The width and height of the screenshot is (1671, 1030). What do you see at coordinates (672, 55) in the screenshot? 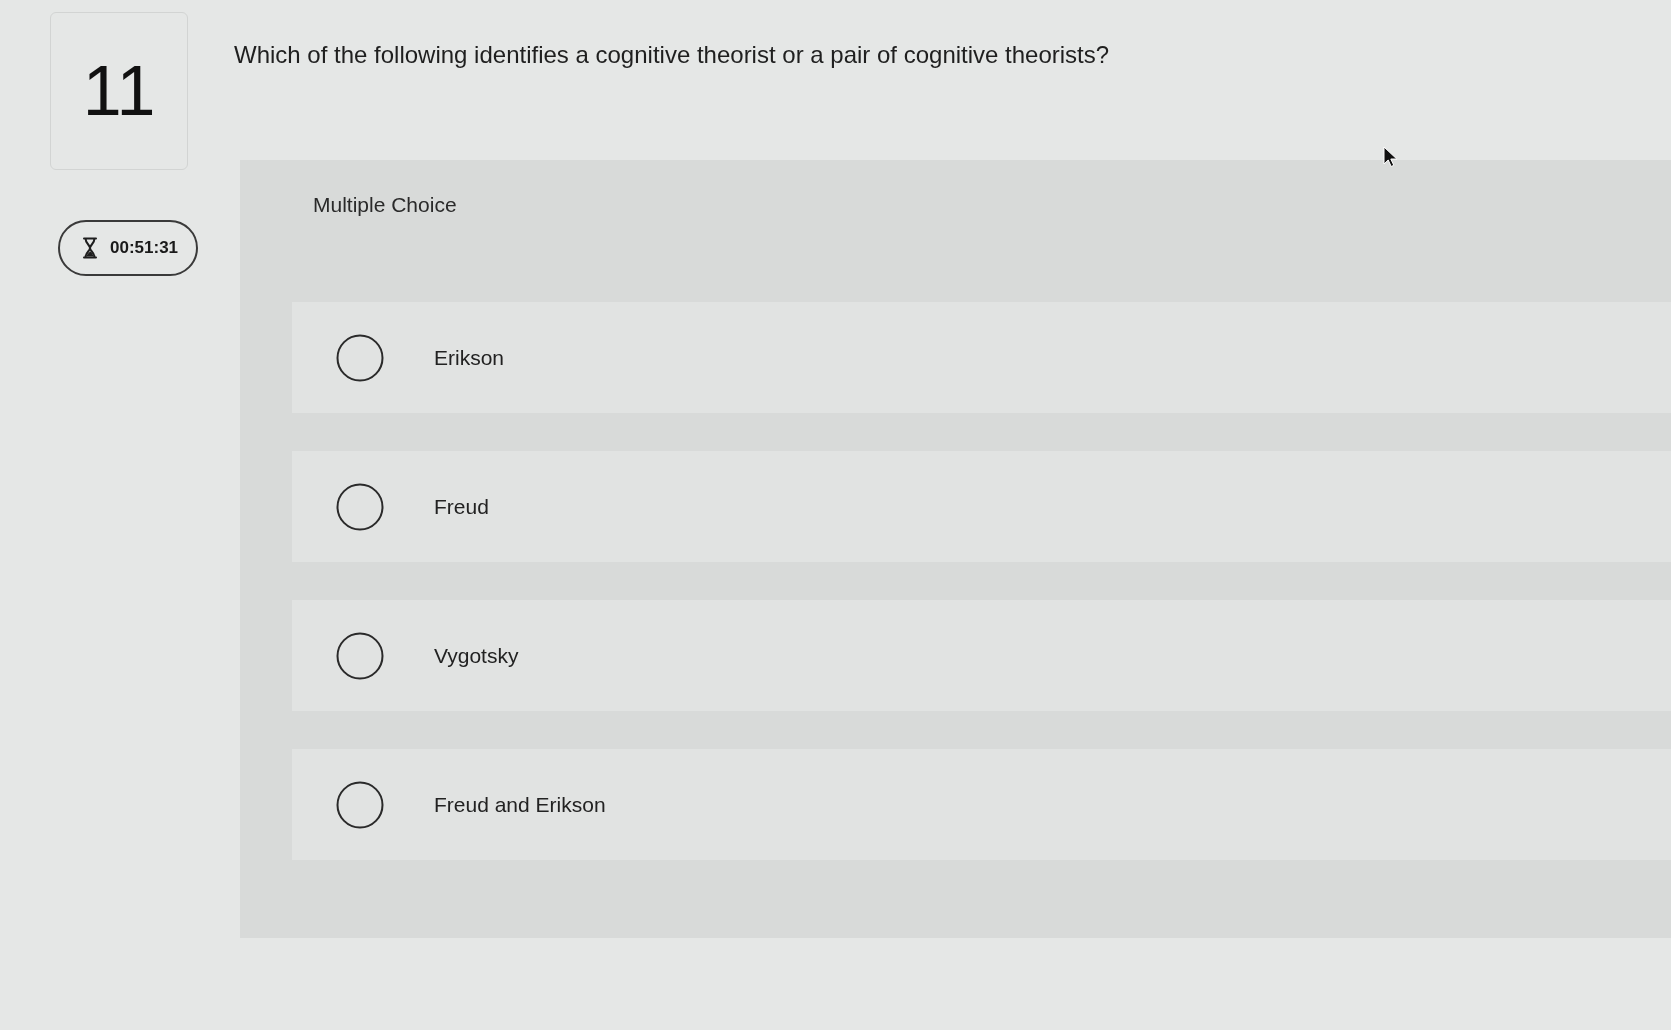
I see `question-text: Which of the following identifies a cognitive theorist or a pair of cognitive theorists?` at bounding box center [672, 55].